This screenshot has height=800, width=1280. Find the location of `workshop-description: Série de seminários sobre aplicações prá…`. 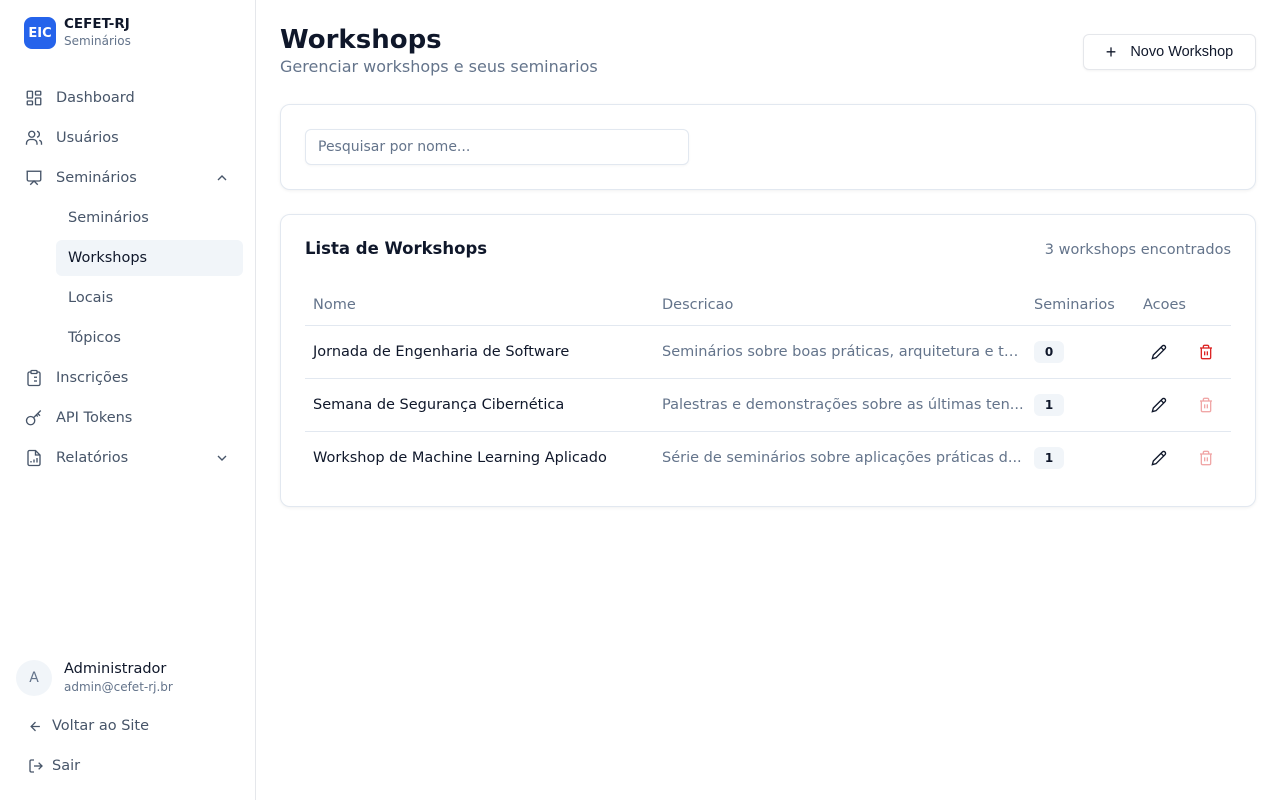

workshop-description: Série de seminários sobre aplicações prá… is located at coordinates (842, 457).